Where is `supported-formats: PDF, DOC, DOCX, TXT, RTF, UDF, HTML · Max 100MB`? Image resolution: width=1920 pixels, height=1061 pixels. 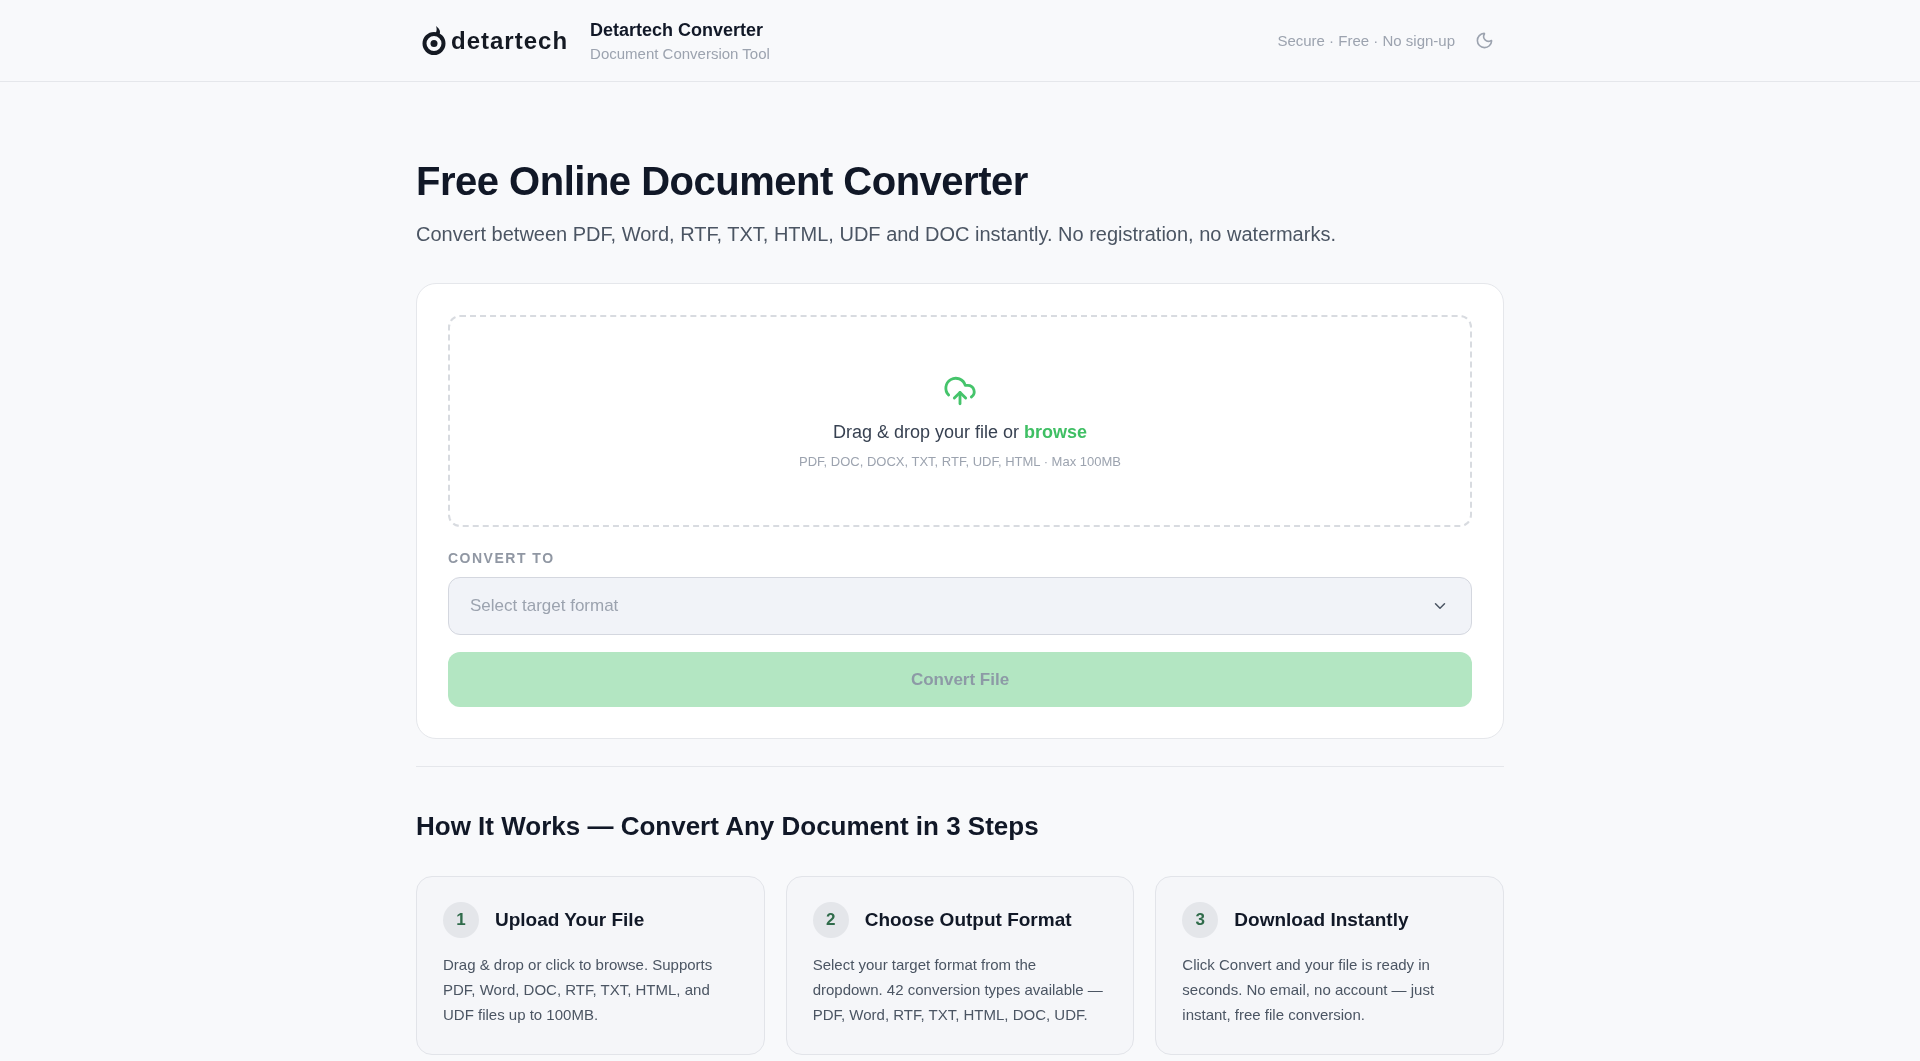
supported-formats: PDF, DOC, DOCX, TXT, RTF, UDF, HTML · Max 100MB is located at coordinates (960, 461).